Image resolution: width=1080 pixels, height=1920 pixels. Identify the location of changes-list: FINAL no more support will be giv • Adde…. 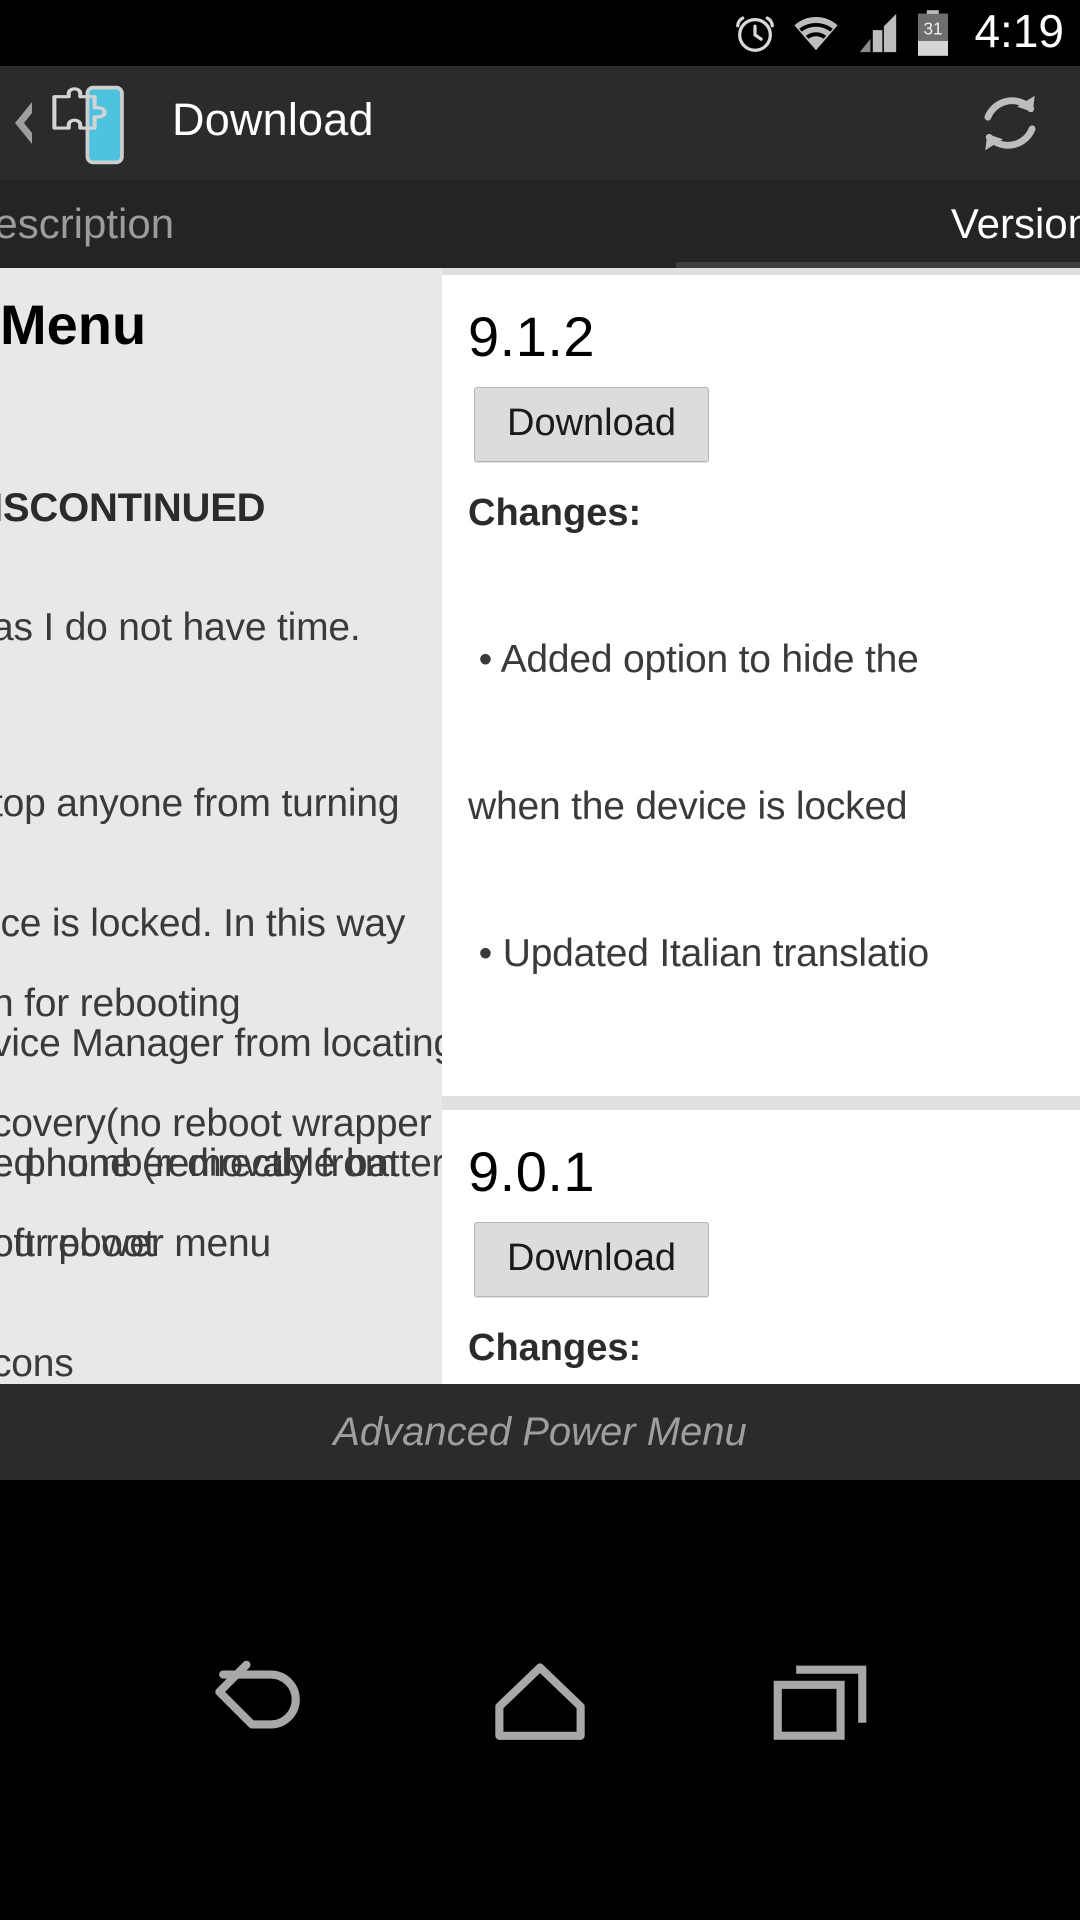
(761, 1378).